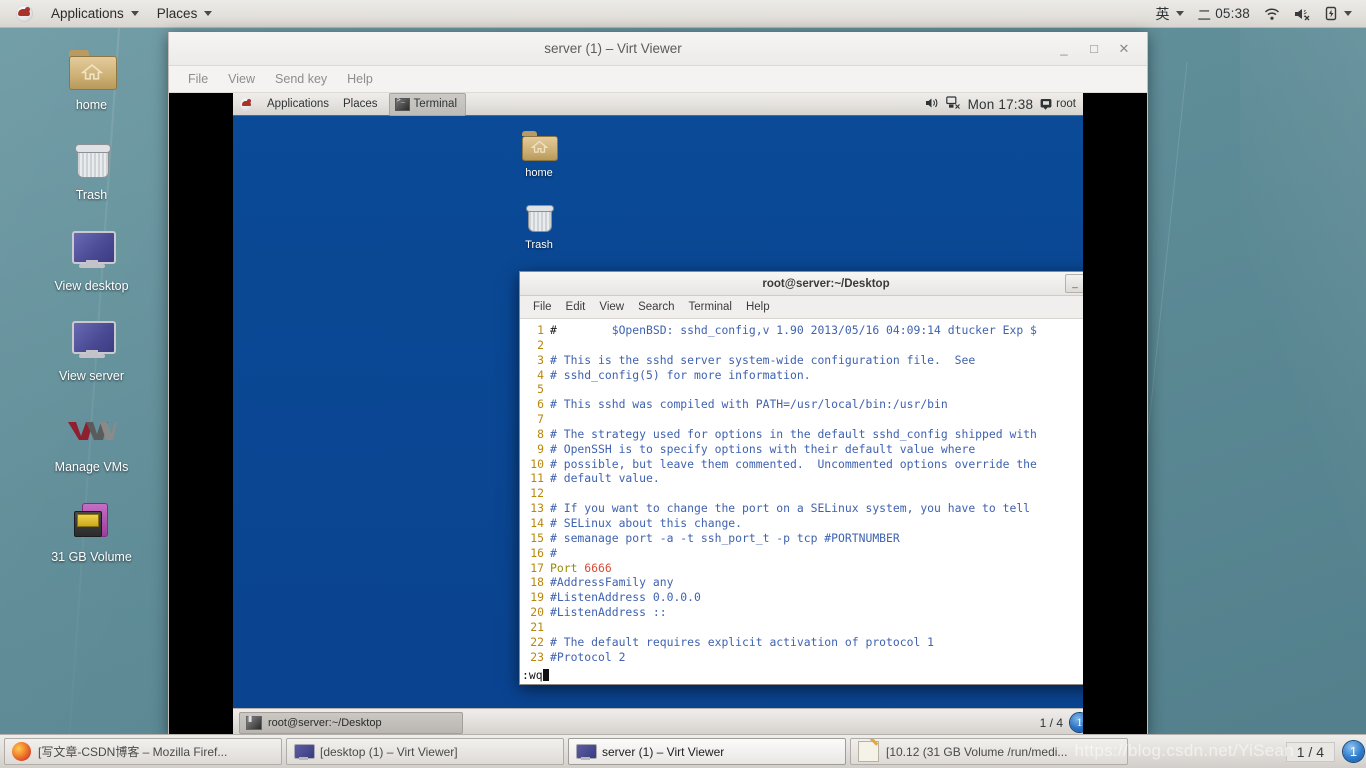  I want to click on network-disconnected-icon, so click(953, 104).